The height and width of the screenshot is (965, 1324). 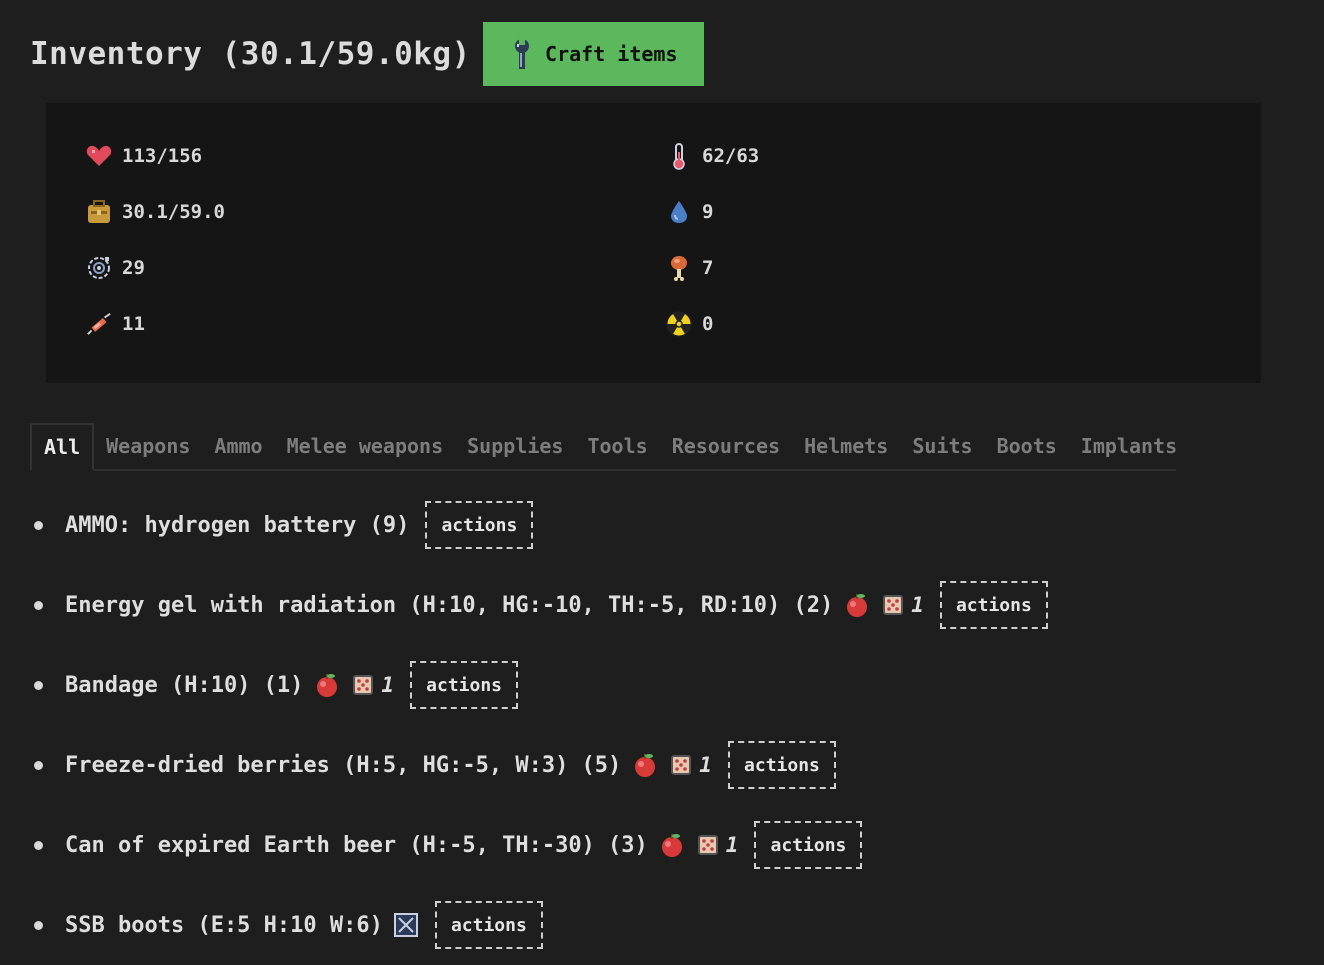 What do you see at coordinates (679, 156) in the screenshot?
I see `thermometer-icon` at bounding box center [679, 156].